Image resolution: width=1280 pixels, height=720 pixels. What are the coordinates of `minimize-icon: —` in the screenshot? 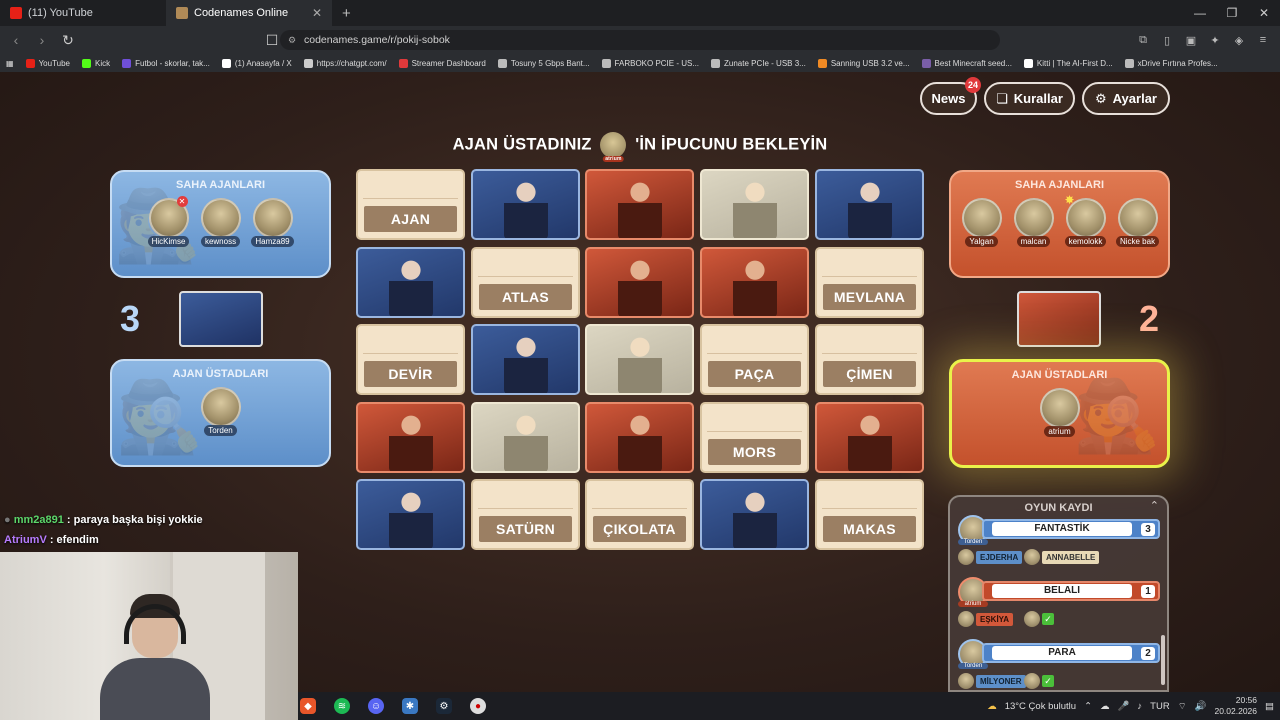 It's located at (1200, 13).